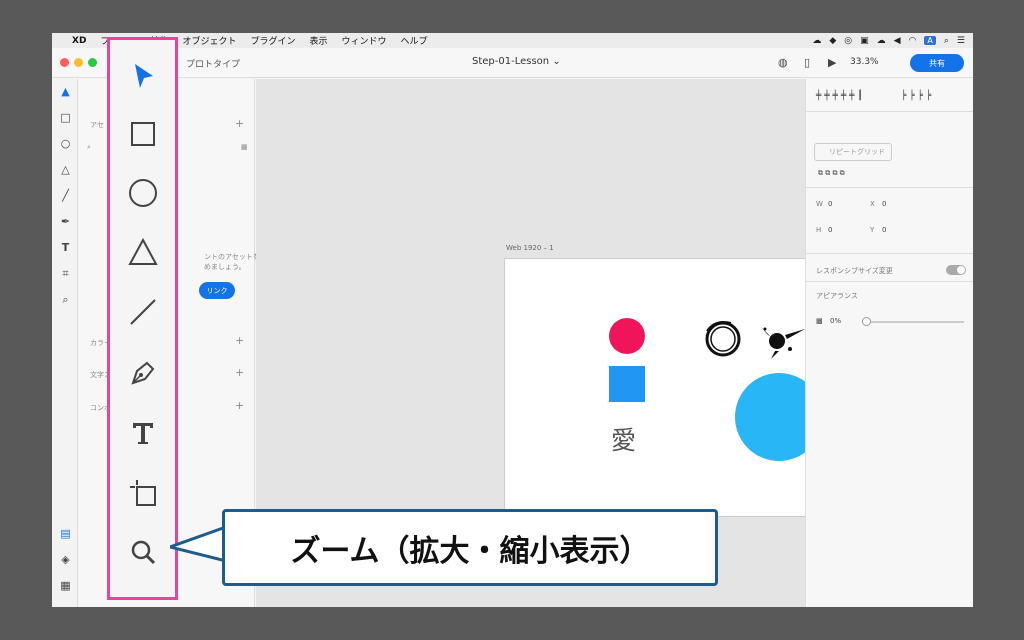  Describe the element at coordinates (956, 270) in the screenshot. I see `responsive-resize-toggle` at that location.